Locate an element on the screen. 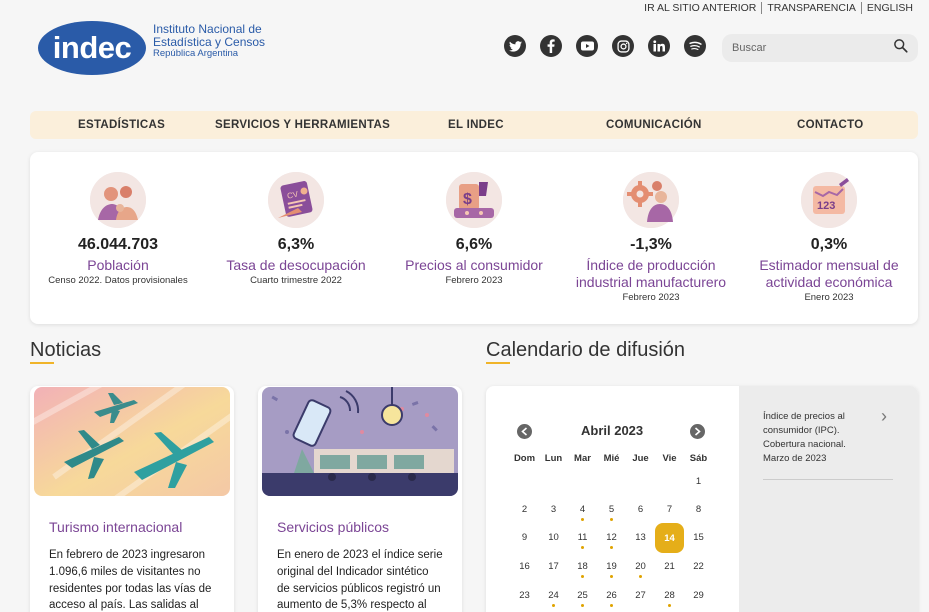 The height and width of the screenshot is (612, 929). weekday-label: Mié is located at coordinates (611, 458).